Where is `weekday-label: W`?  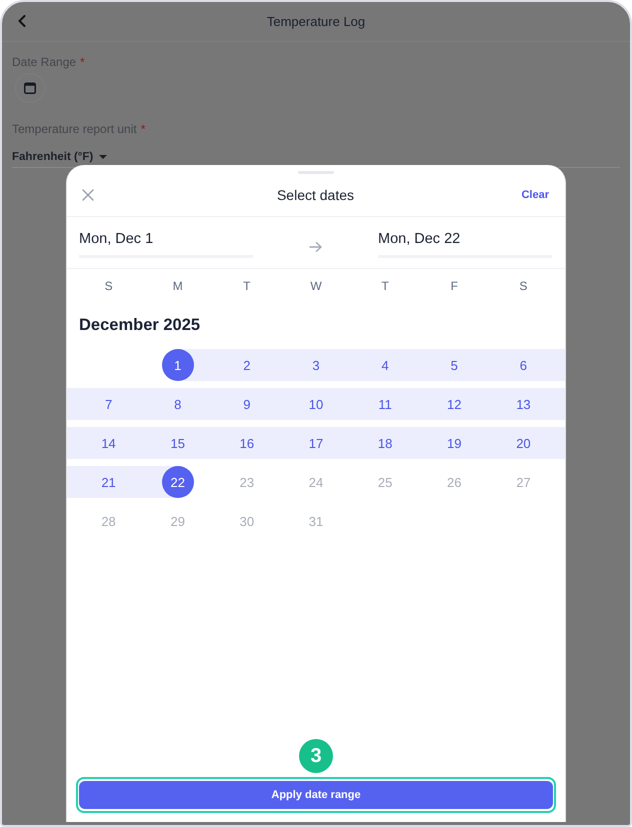
weekday-label: W is located at coordinates (316, 286).